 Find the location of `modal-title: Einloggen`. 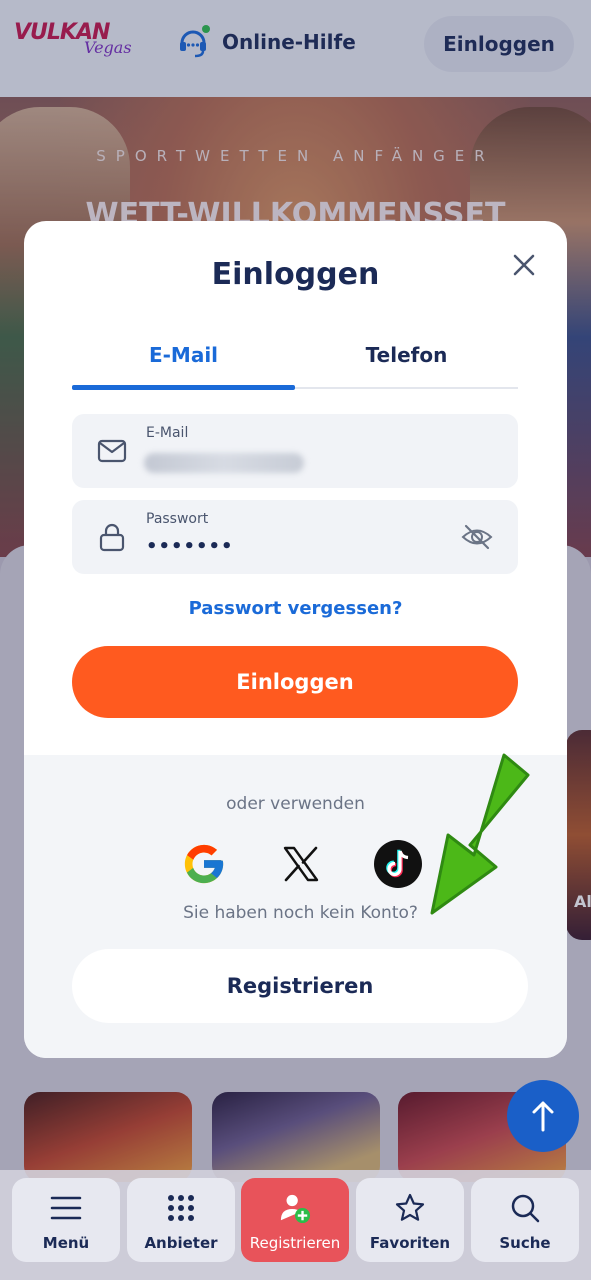

modal-title: Einloggen is located at coordinates (295, 274).